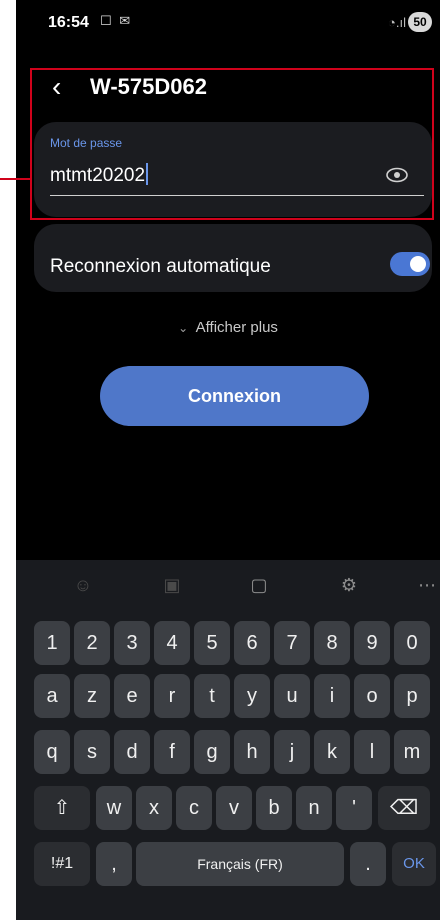 This screenshot has height=920, width=440. Describe the element at coordinates (62, 808) in the screenshot. I see `shift-icon: ⇧` at that location.